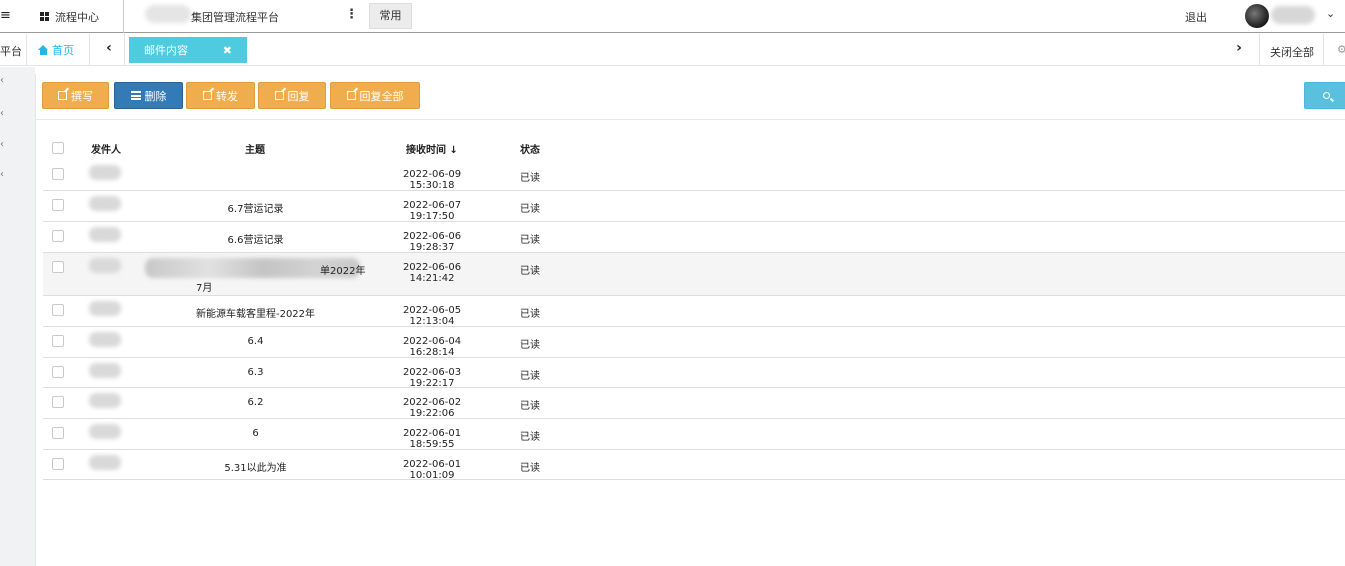 The width and height of the screenshot is (1345, 566). Describe the element at coordinates (1196, 17) in the screenshot. I see `logout-link: 退出` at that location.